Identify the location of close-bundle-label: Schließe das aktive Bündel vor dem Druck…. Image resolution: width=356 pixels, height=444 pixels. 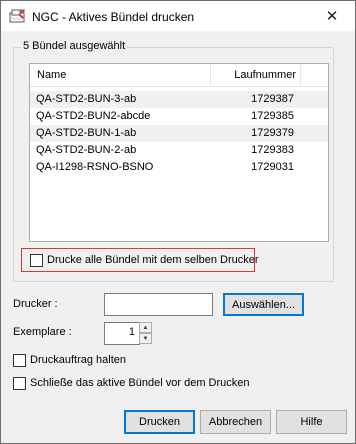
(140, 383).